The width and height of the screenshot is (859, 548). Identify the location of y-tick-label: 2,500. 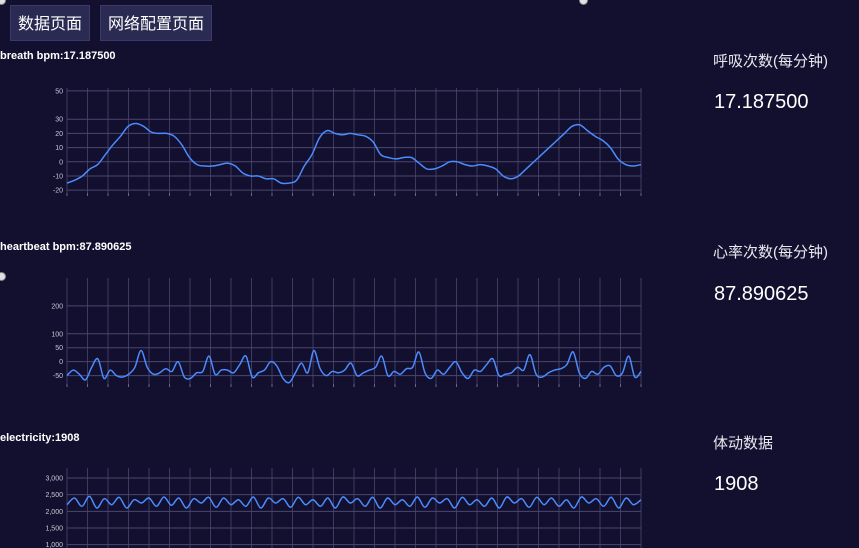
(54, 495).